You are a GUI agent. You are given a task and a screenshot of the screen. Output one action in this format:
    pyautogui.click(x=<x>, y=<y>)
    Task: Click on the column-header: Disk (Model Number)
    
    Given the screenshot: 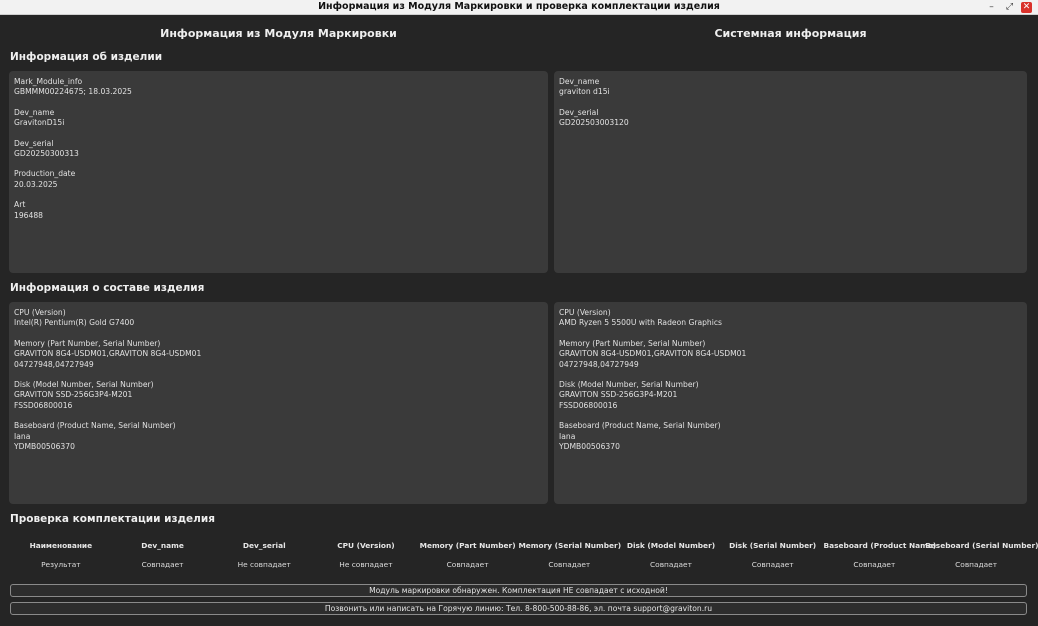 What is the action you would take?
    pyautogui.click(x=671, y=545)
    